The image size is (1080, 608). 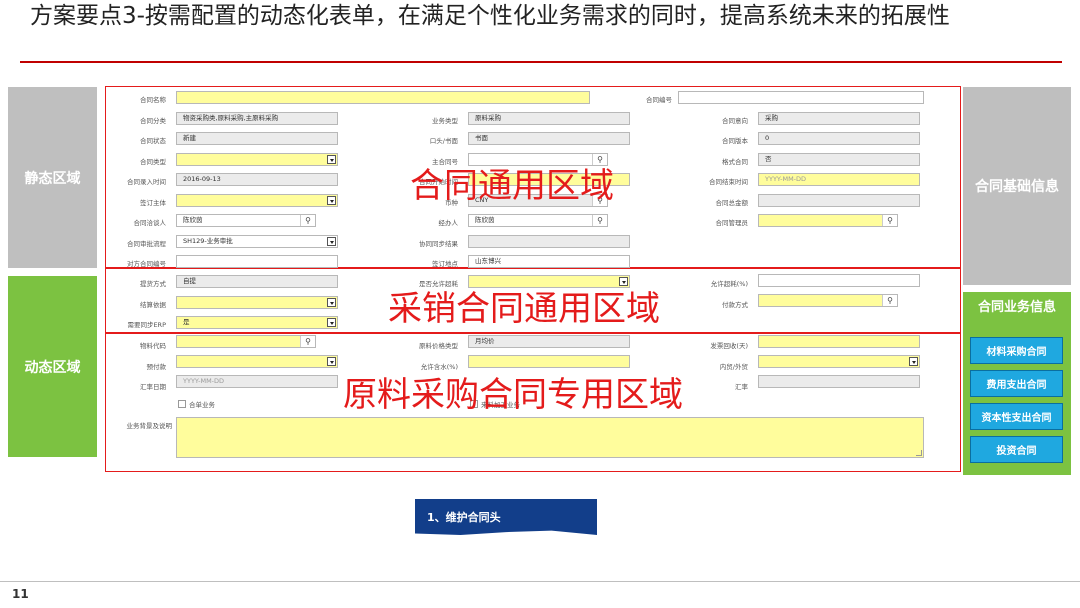 What do you see at coordinates (149, 426) in the screenshot?
I see `business-background-label: 业务背景及说明` at bounding box center [149, 426].